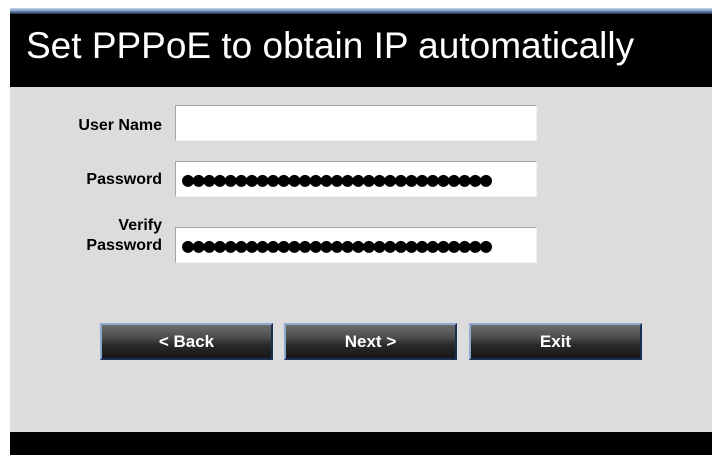  I want to click on verify-password-label-line2: Password, so click(124, 245).